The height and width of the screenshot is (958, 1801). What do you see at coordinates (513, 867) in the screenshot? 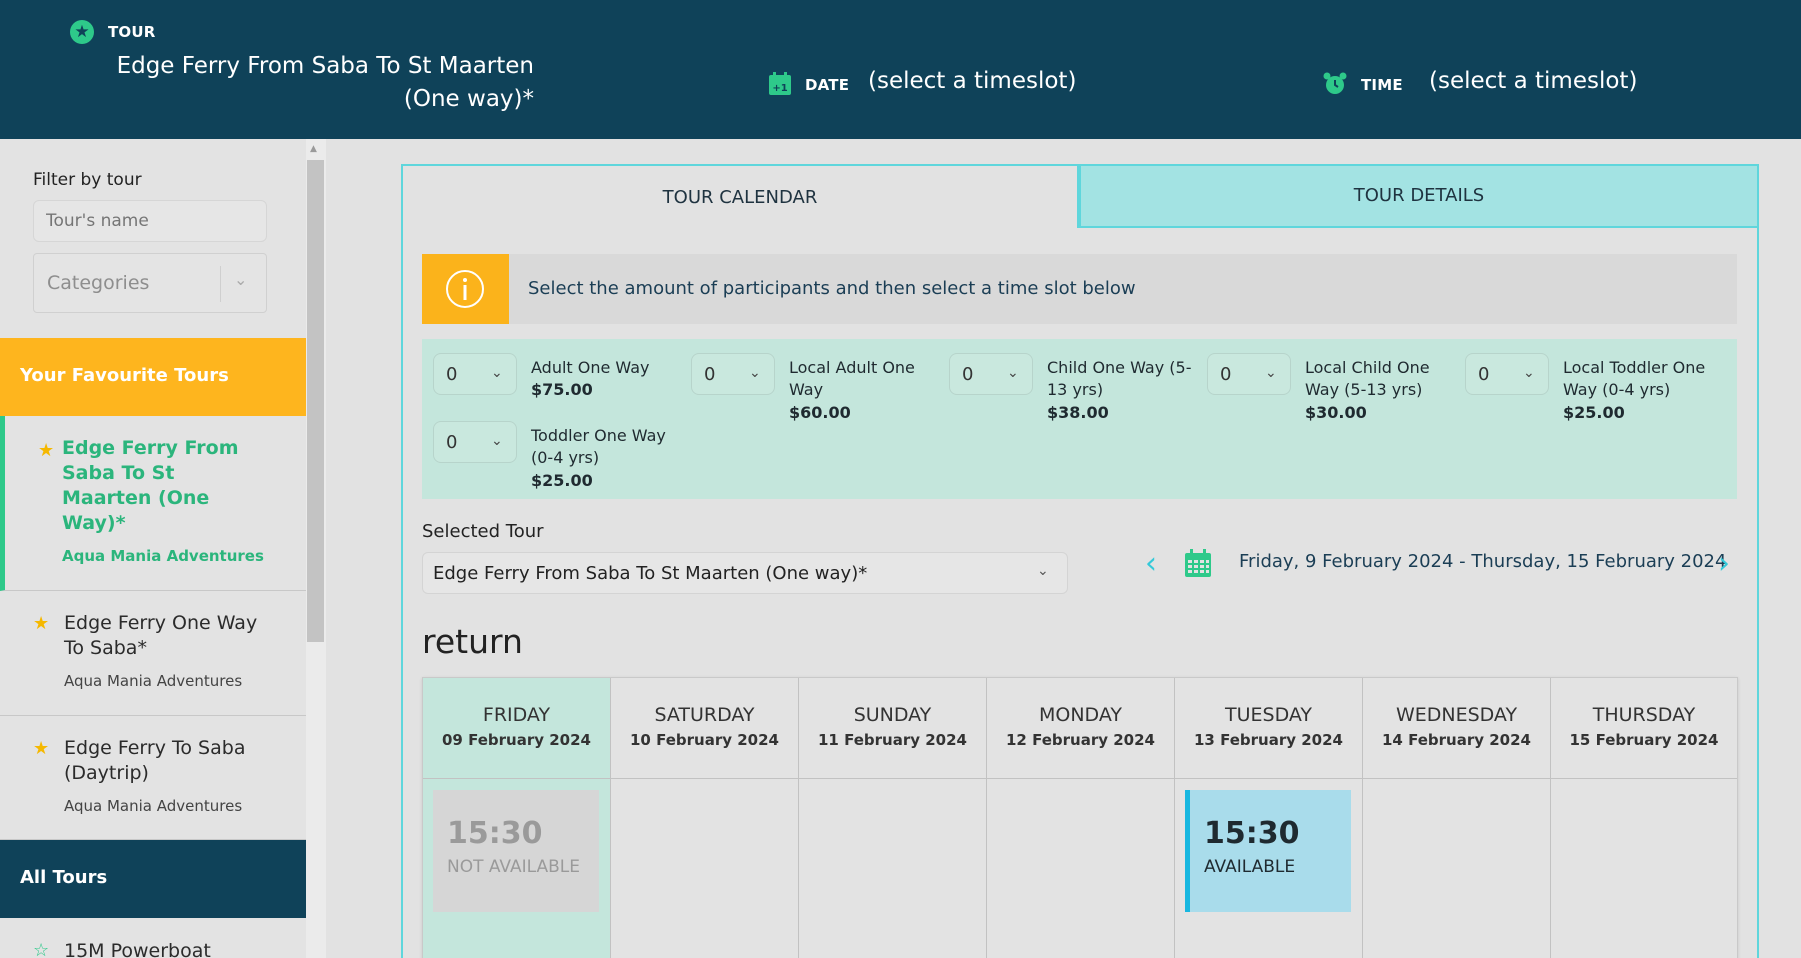
I see `slot-status: NOT AVAILABLE` at bounding box center [513, 867].